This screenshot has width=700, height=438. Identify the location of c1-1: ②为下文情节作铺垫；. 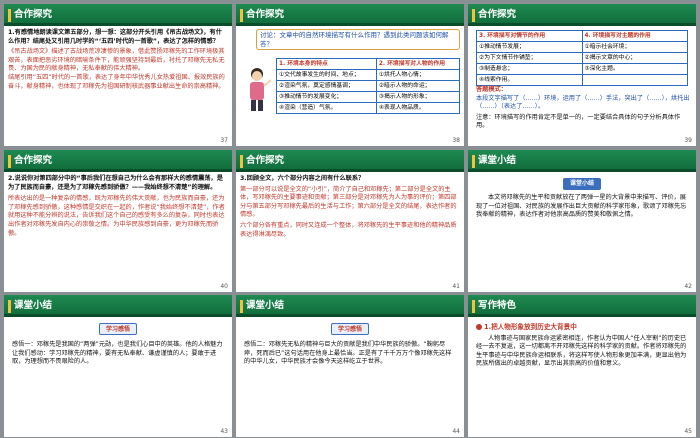
(529, 58).